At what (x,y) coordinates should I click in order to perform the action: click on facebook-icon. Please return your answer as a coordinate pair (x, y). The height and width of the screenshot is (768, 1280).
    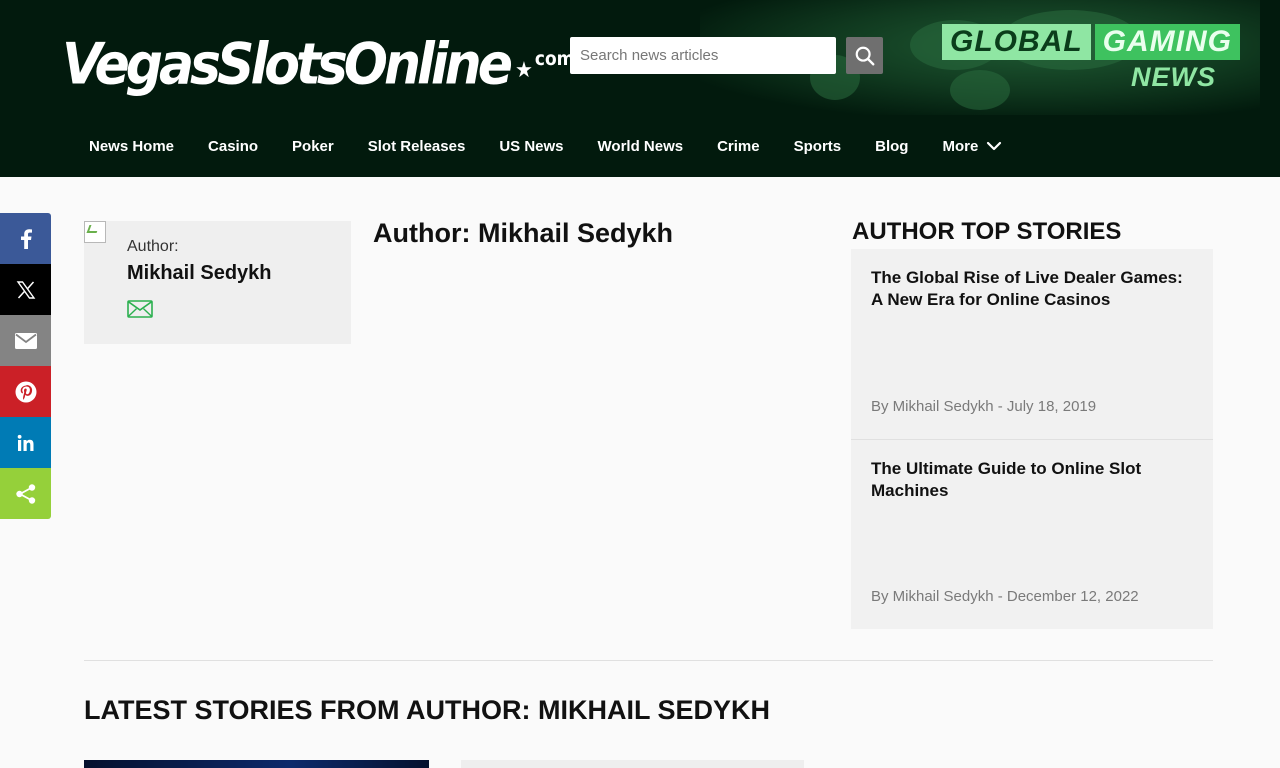
    Looking at the image, I should click on (26, 238).